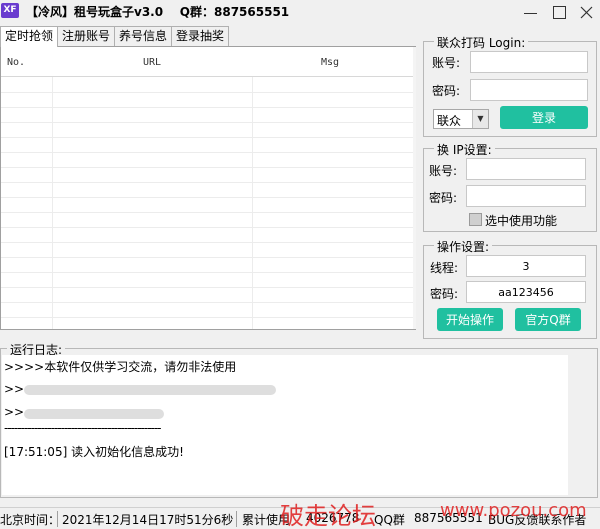 The width and height of the screenshot is (600, 529). I want to click on login-password-label: 密码:, so click(446, 91).